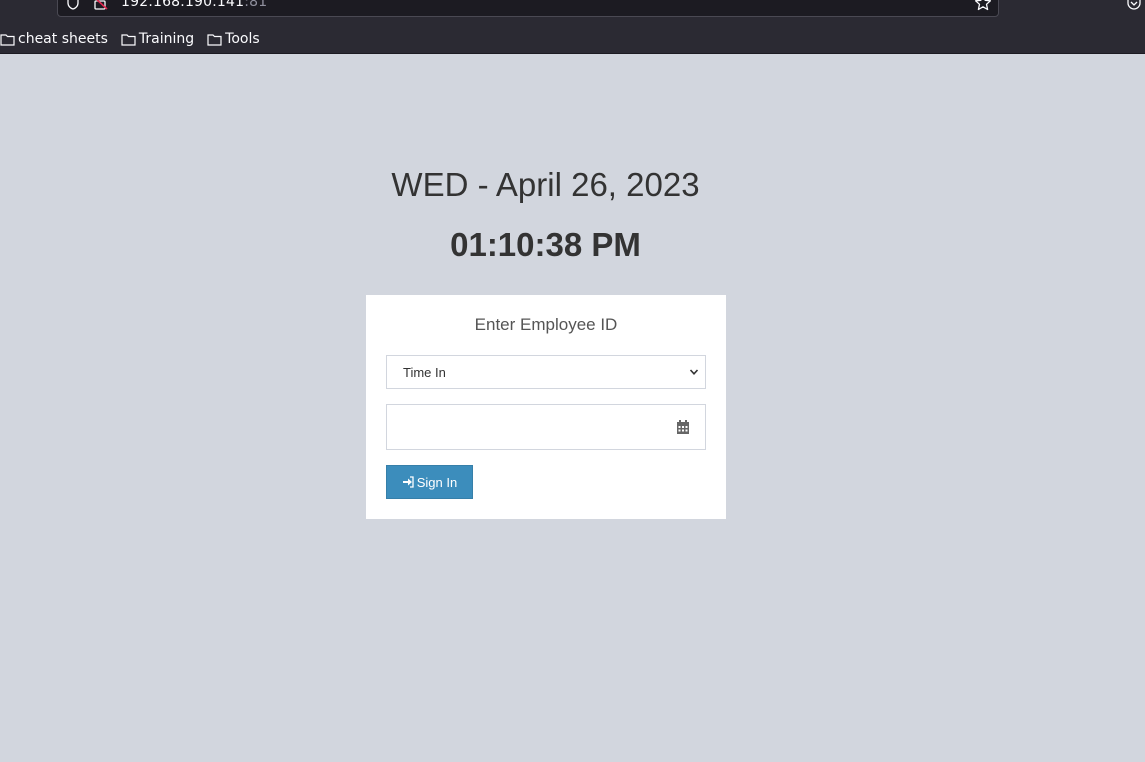 This screenshot has height=762, width=1145. I want to click on bookmark-cheat-sheets: cheat sheets, so click(54, 39).